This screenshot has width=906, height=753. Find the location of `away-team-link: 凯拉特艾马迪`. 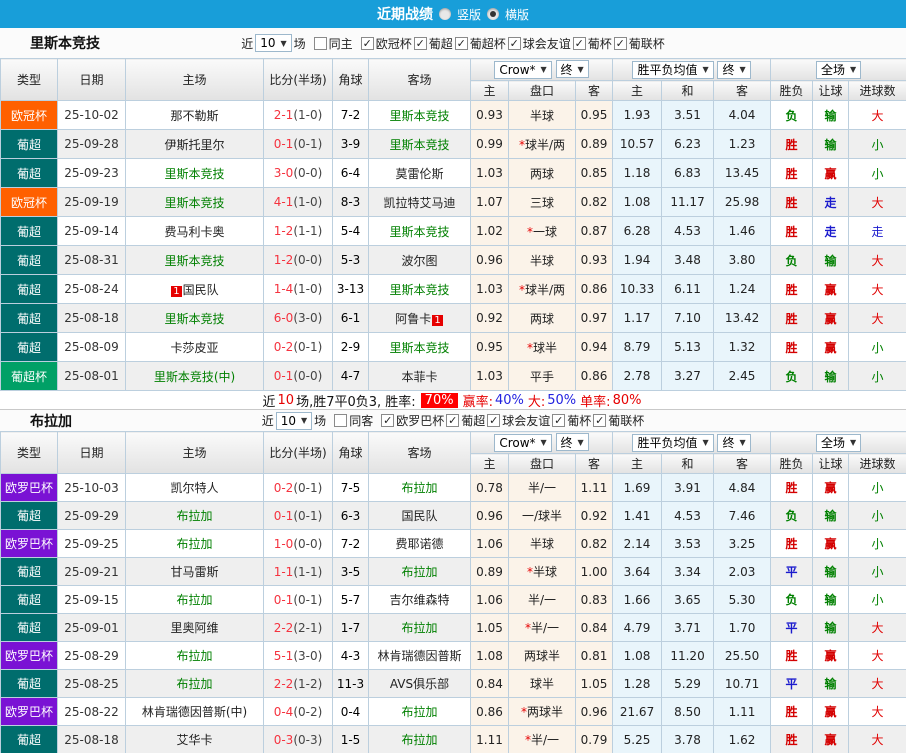

away-team-link: 凯拉特艾马迪 is located at coordinates (419, 203).